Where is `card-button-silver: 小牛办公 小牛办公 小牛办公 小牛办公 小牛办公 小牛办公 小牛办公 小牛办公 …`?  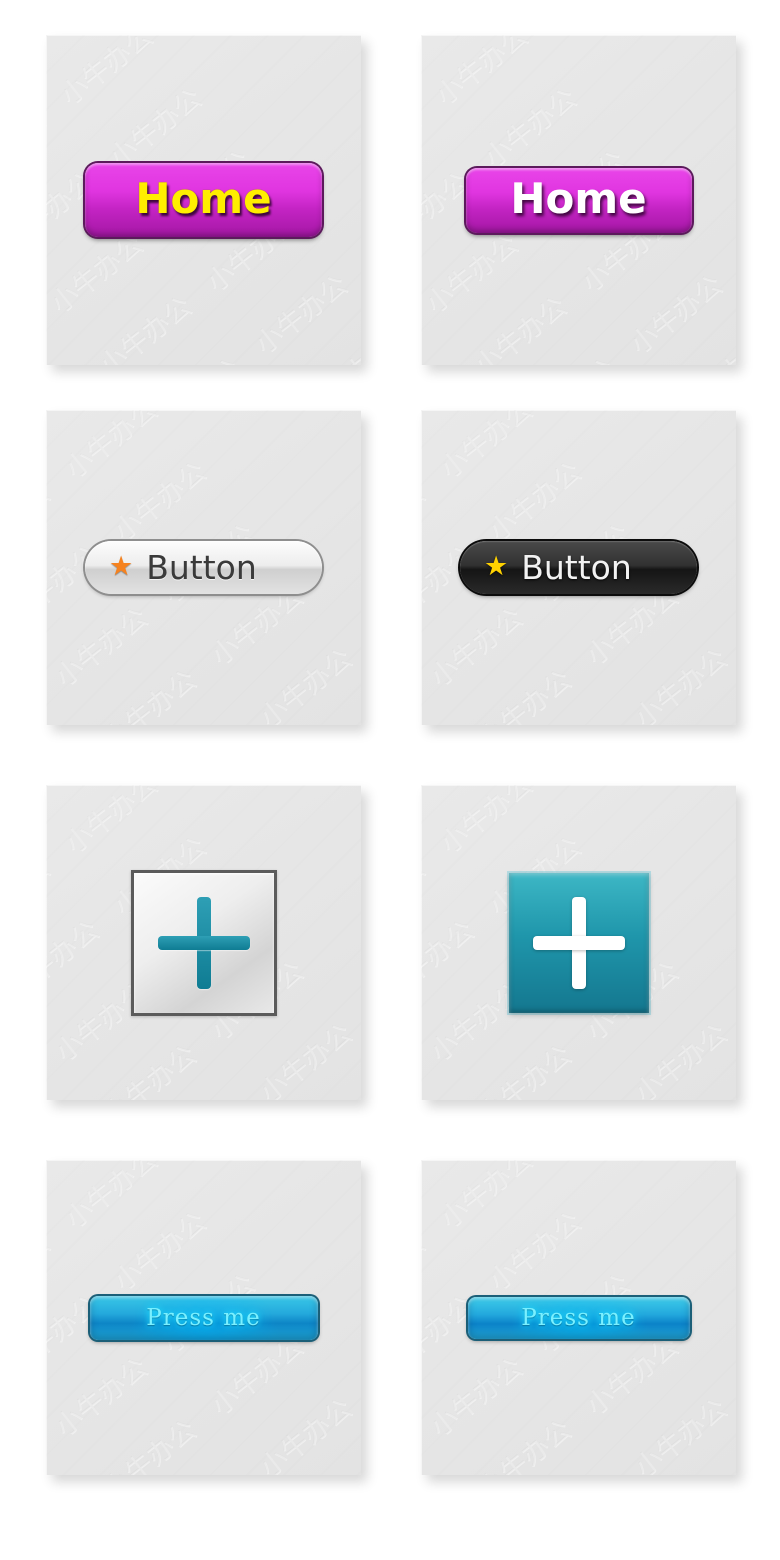
card-button-silver: 小牛办公 小牛办公 小牛办公 小牛办公 小牛办公 小牛办公 小牛办公 小牛办公 … is located at coordinates (203, 567).